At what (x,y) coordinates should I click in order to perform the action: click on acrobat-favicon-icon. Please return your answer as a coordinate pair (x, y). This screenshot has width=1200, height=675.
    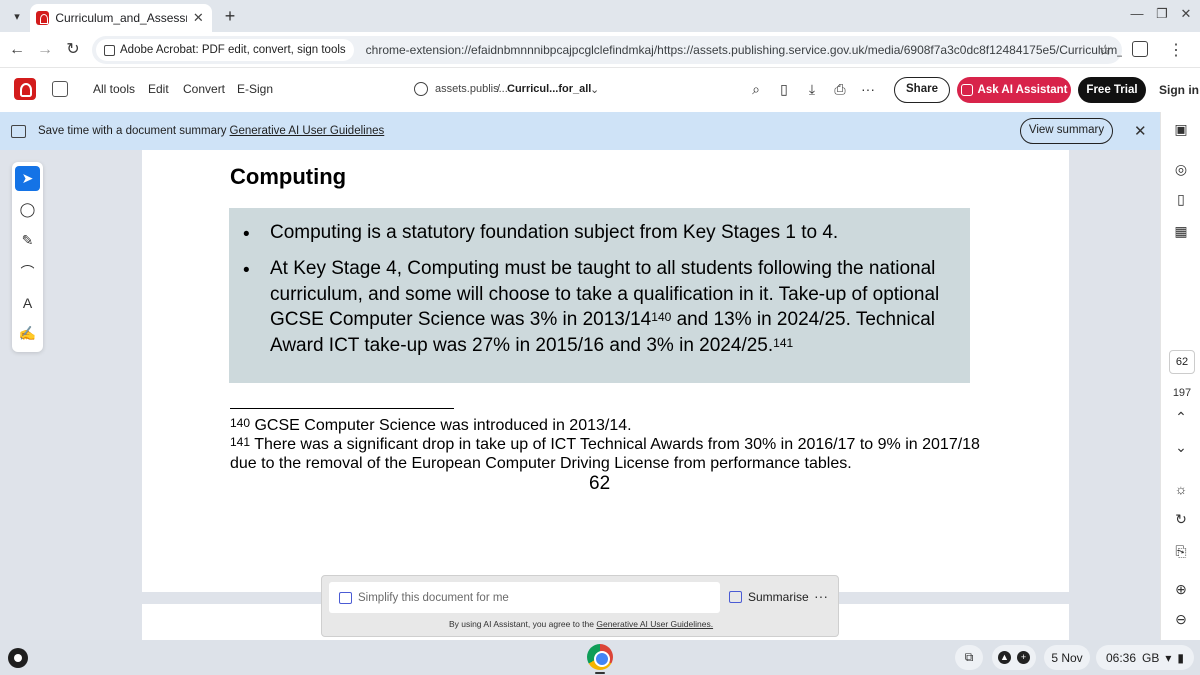
    Looking at the image, I should click on (43, 18).